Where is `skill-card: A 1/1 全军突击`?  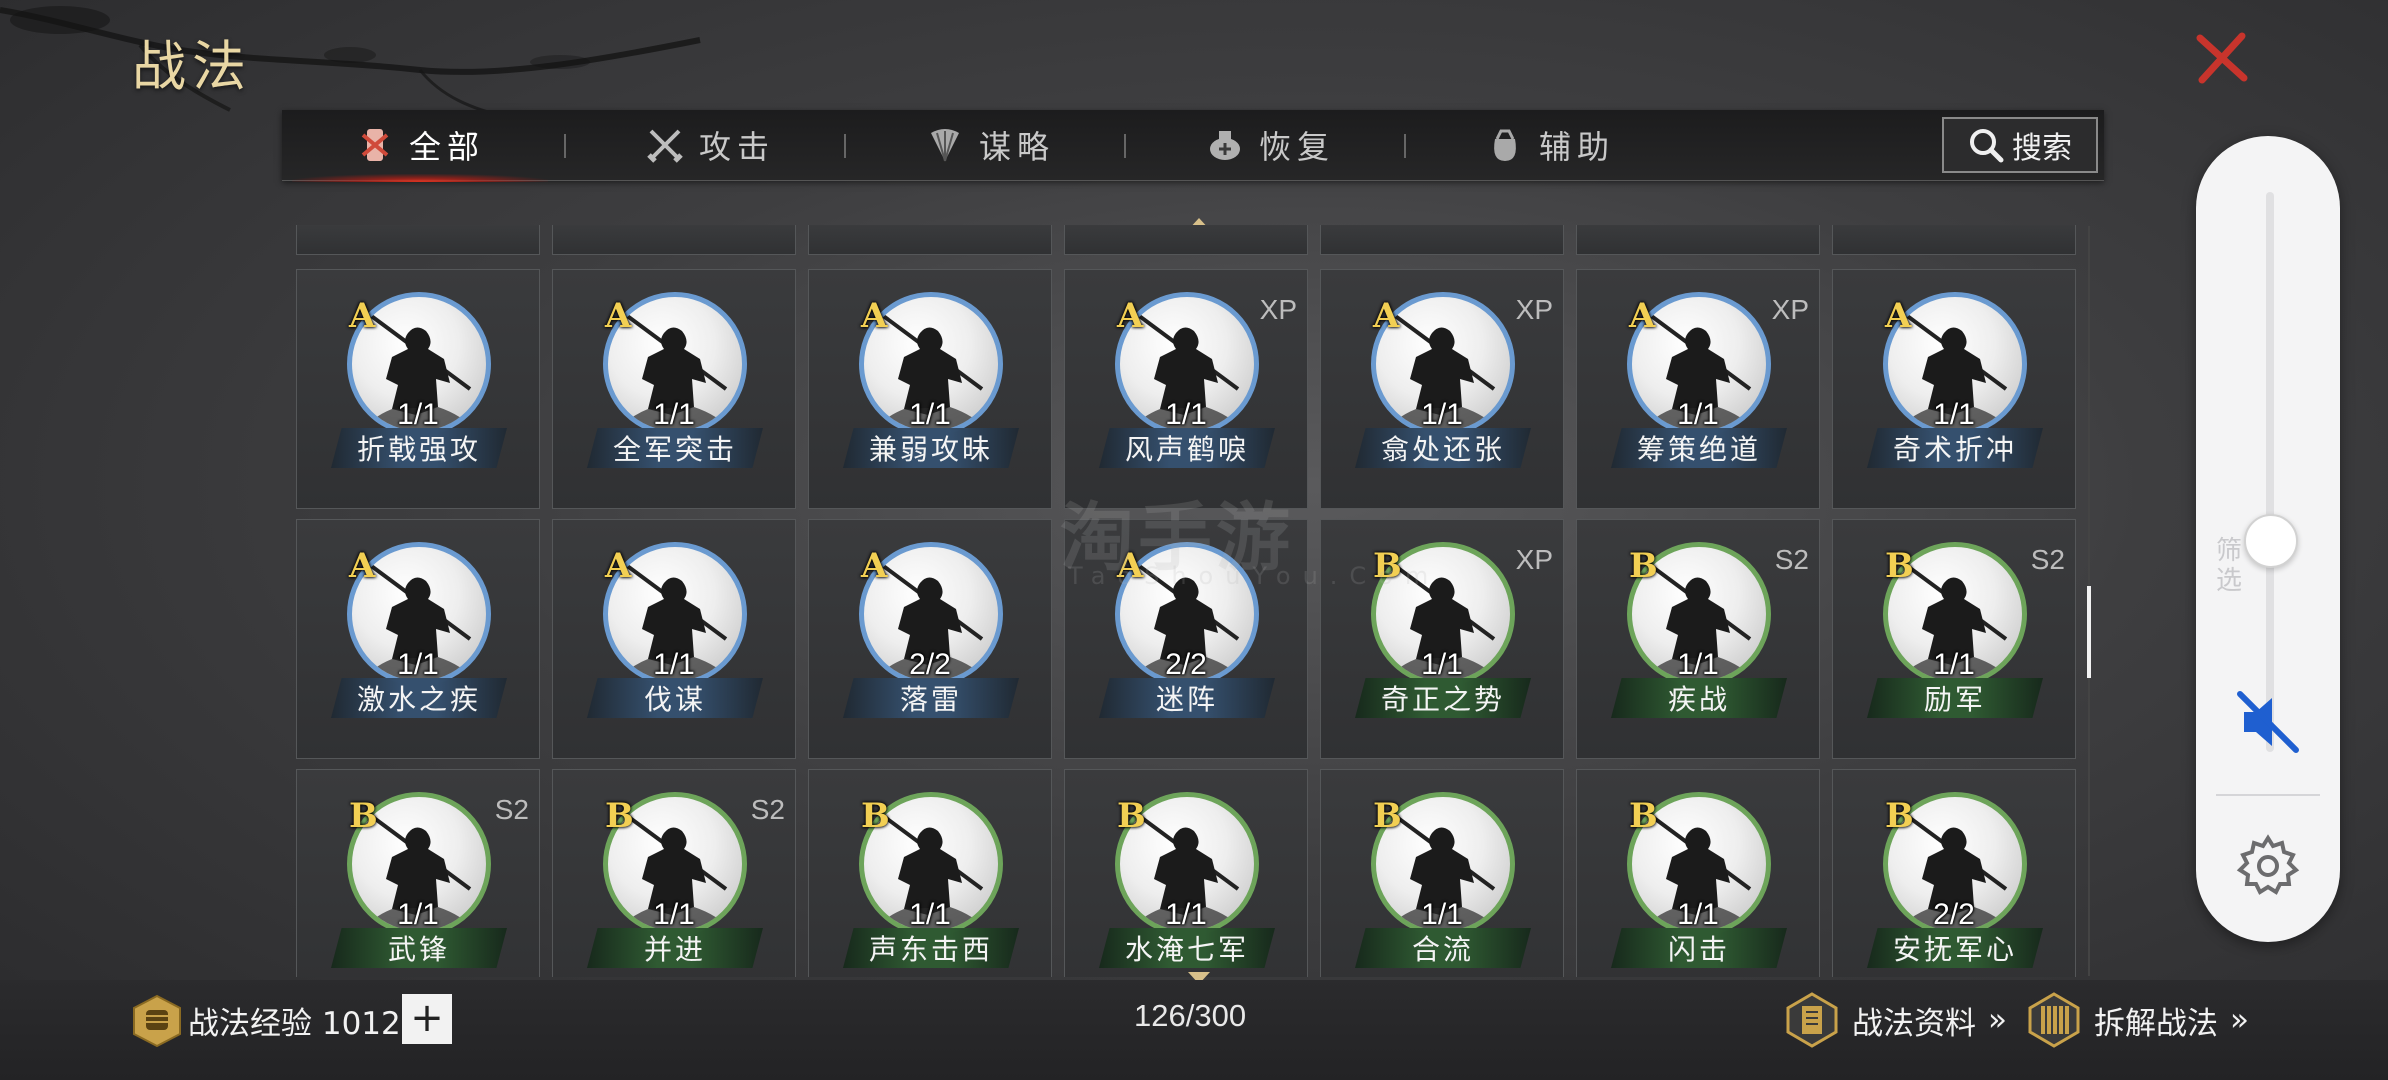
skill-card: A 1/1 全军突击 is located at coordinates (674, 389).